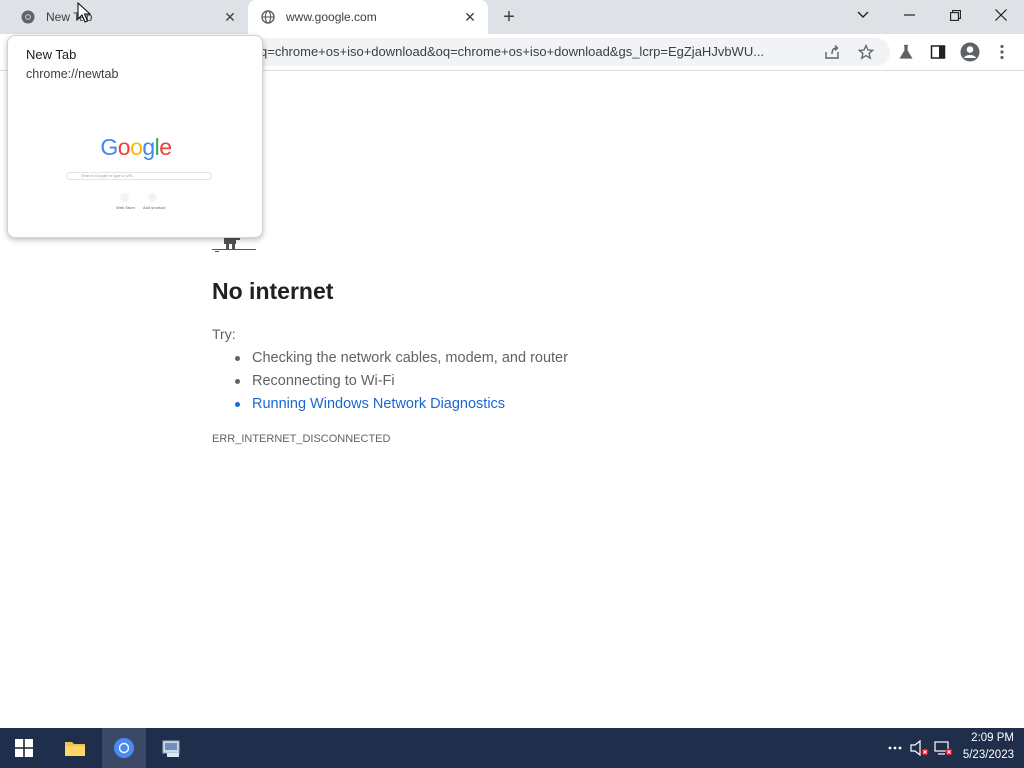 The image size is (1024, 768). I want to click on taskbar-chrome, so click(124, 748).